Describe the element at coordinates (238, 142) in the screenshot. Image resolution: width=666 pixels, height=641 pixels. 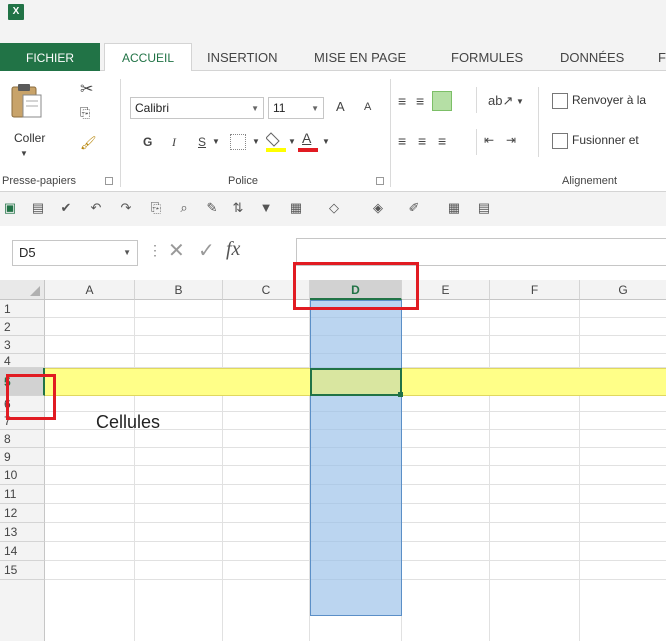
I see `borders-icon` at that location.